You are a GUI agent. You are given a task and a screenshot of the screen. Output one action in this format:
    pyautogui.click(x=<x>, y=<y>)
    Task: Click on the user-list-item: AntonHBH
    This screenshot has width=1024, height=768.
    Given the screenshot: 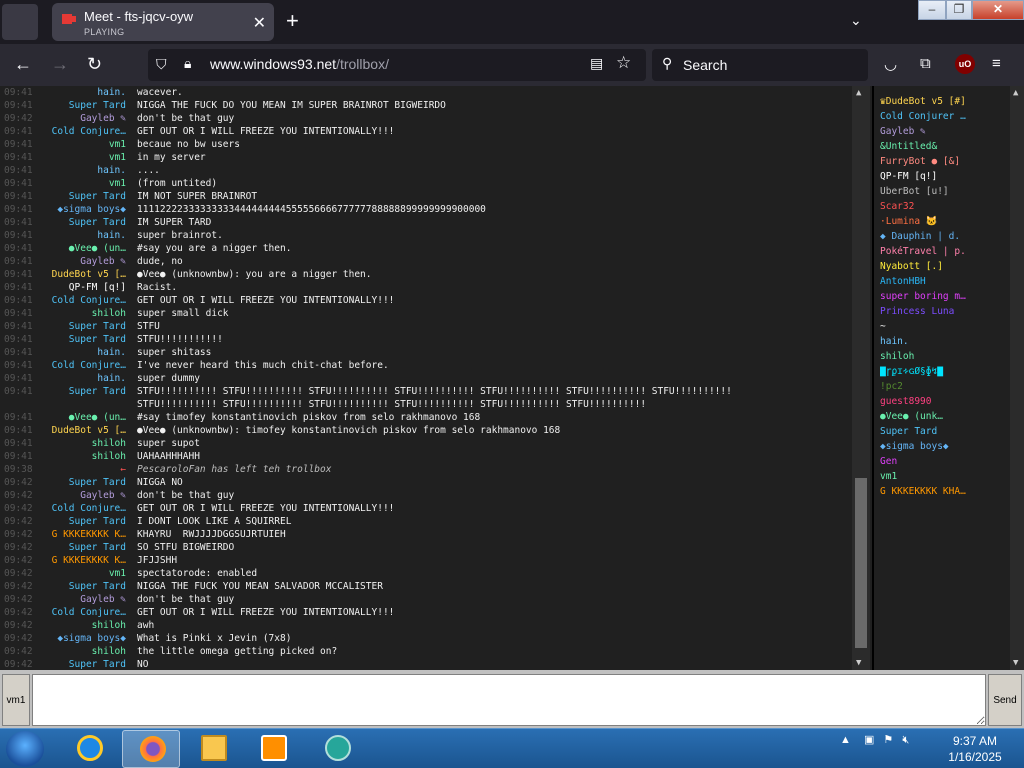 What is the action you would take?
    pyautogui.click(x=943, y=281)
    